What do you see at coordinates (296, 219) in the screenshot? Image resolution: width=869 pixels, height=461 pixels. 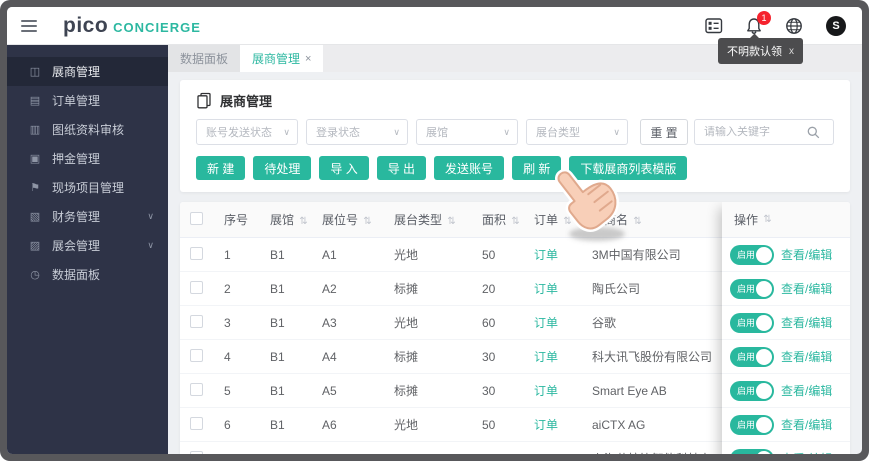 I see `col-header-hall: 展馆 ⇅` at bounding box center [296, 219].